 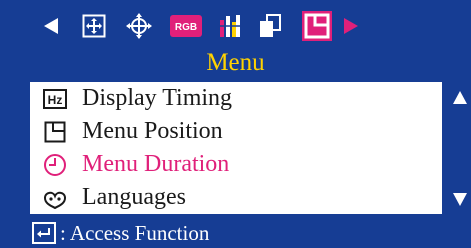 I want to click on rgb-icon-label: RGB, so click(x=186, y=27).